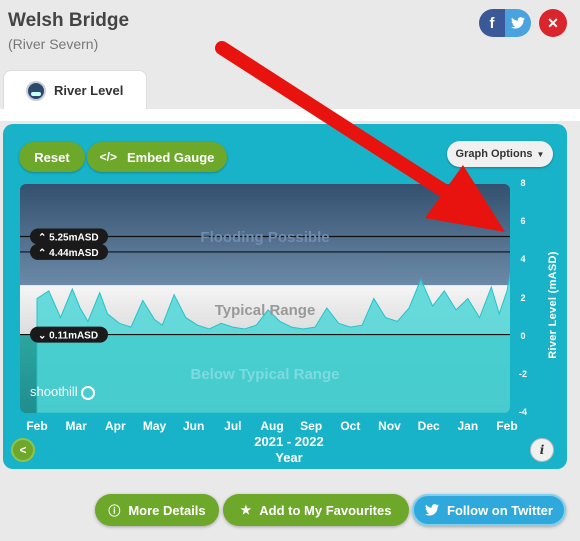  What do you see at coordinates (540, 154) in the screenshot?
I see `caret-down-icon: ▼` at bounding box center [540, 154].